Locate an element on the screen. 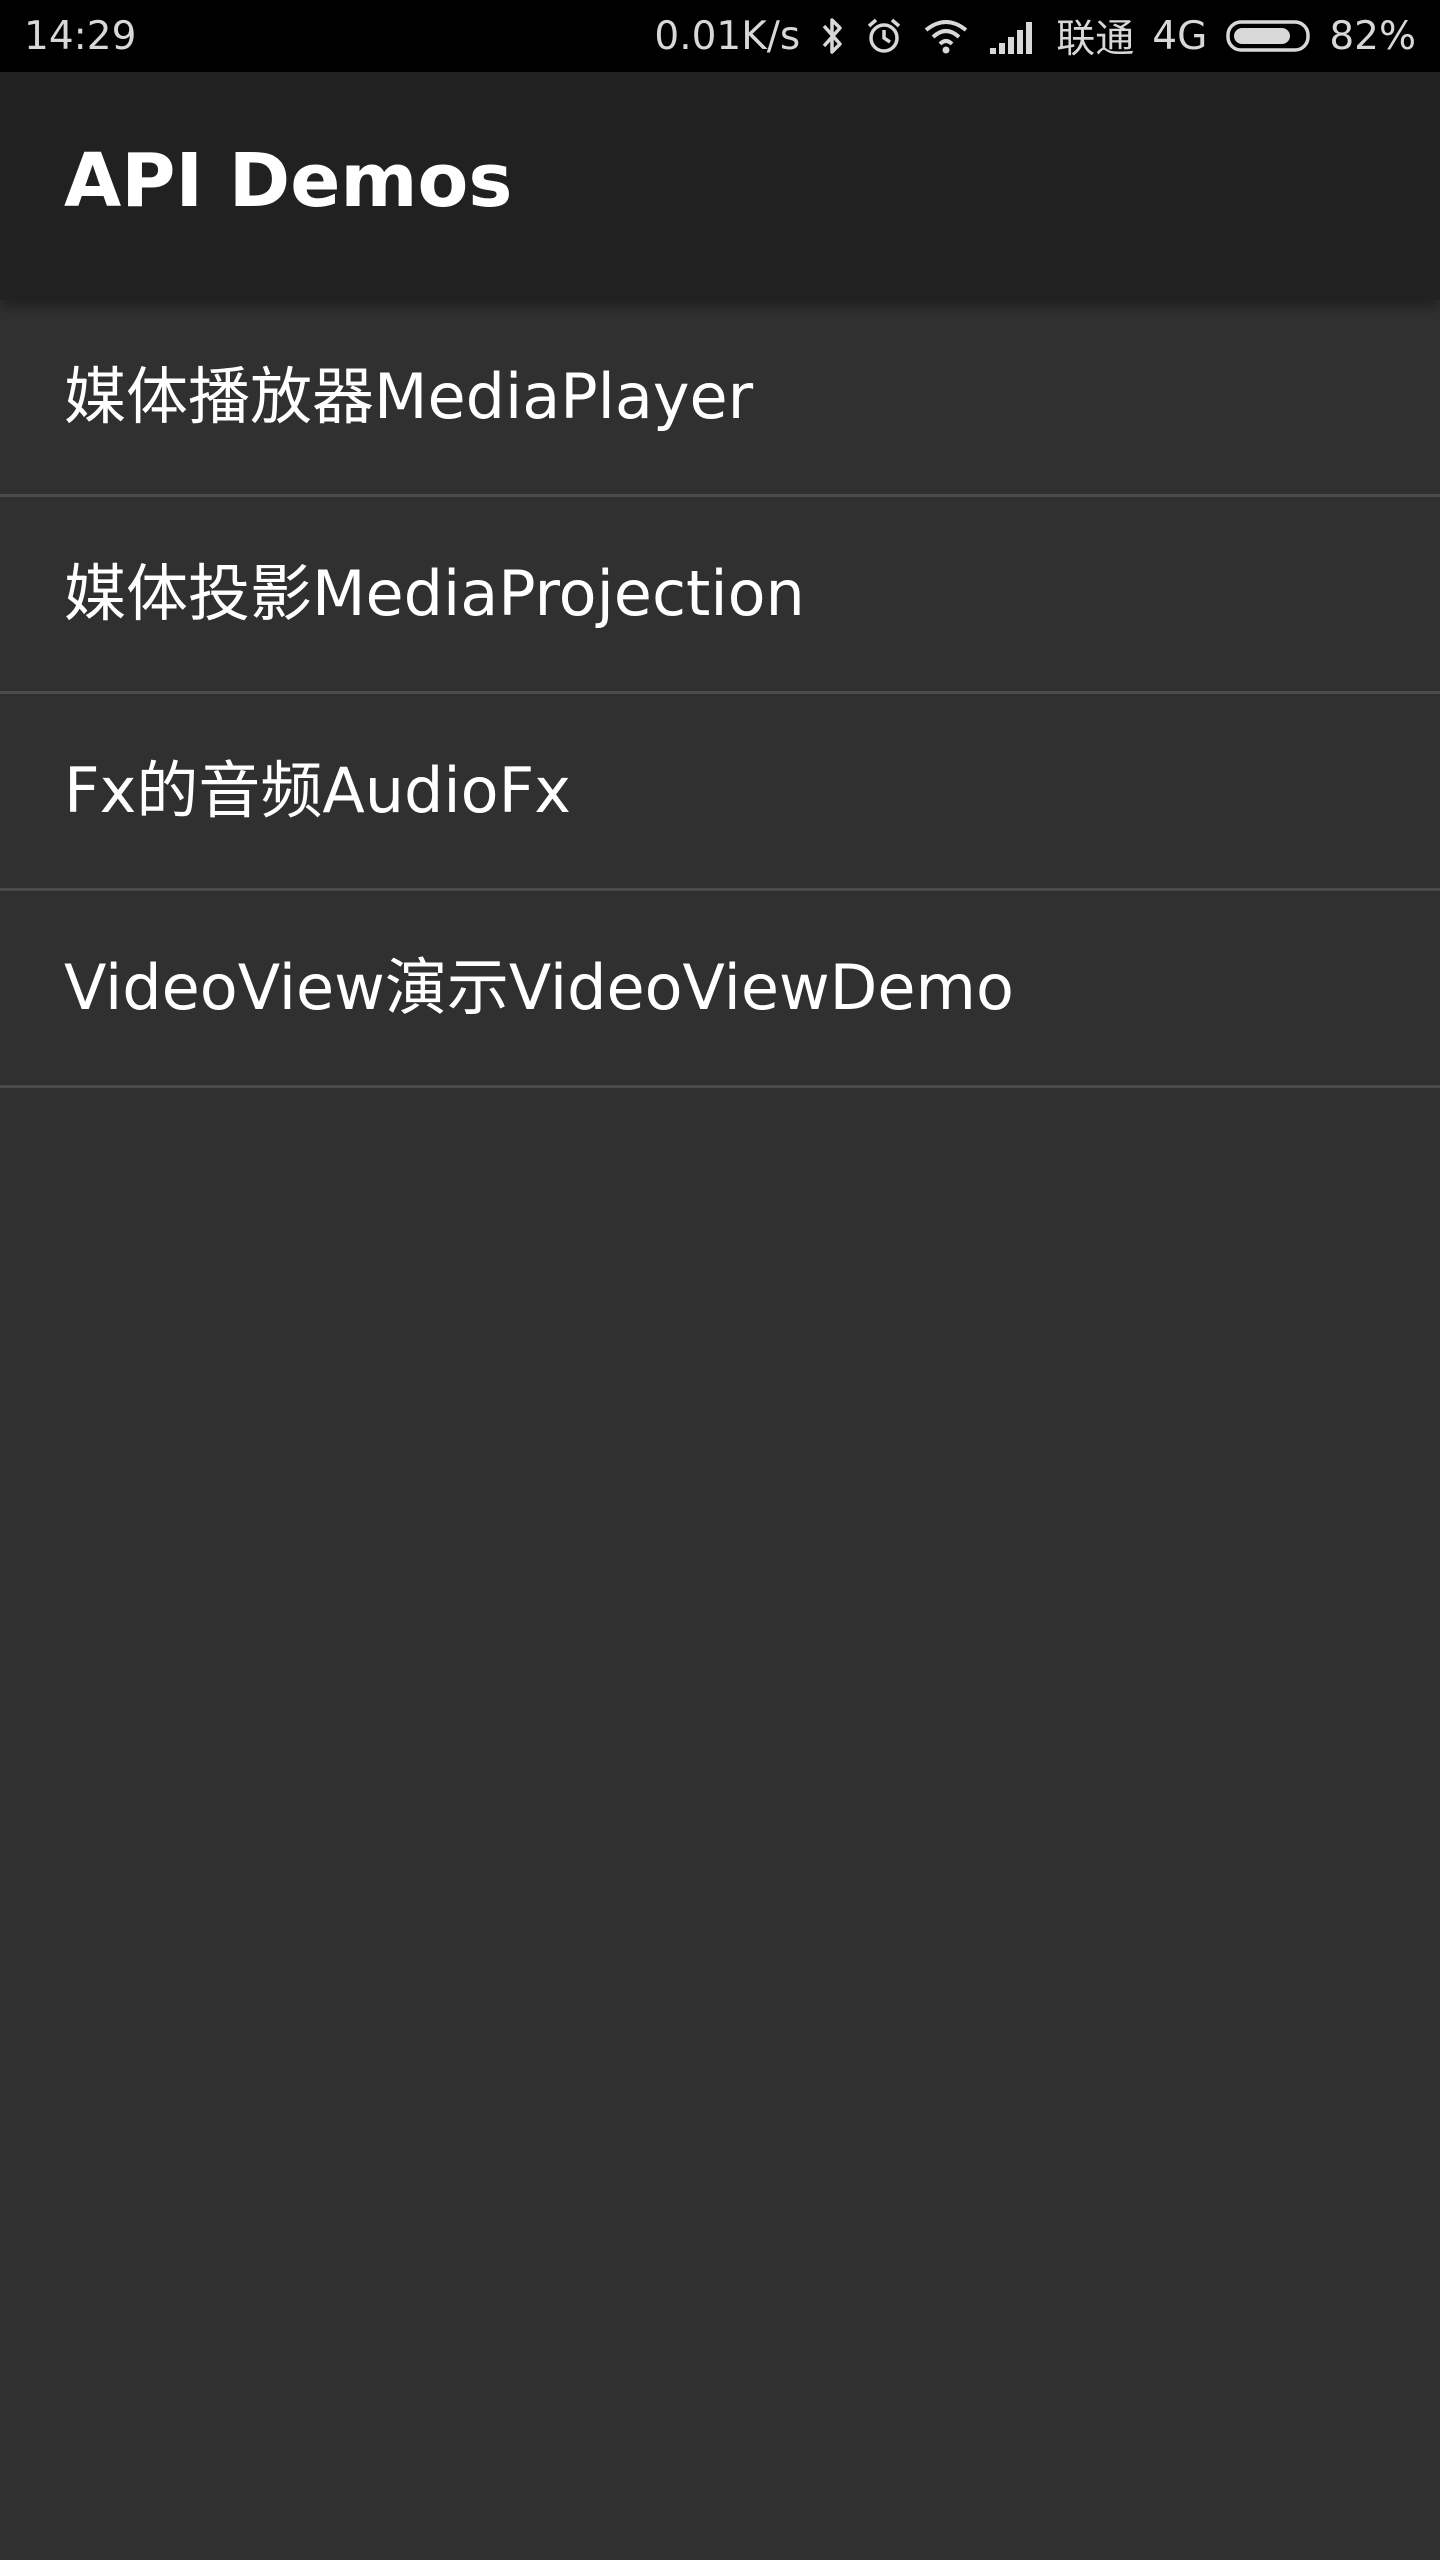 This screenshot has height=2560, width=1440. app-bar: API Demos is located at coordinates (720, 186).